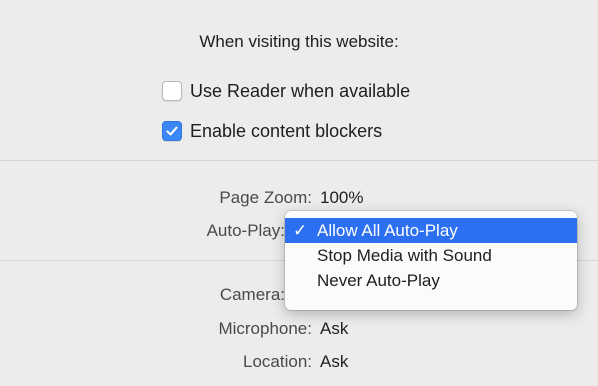  I want to click on content-blockers-checkbox, so click(172, 131).